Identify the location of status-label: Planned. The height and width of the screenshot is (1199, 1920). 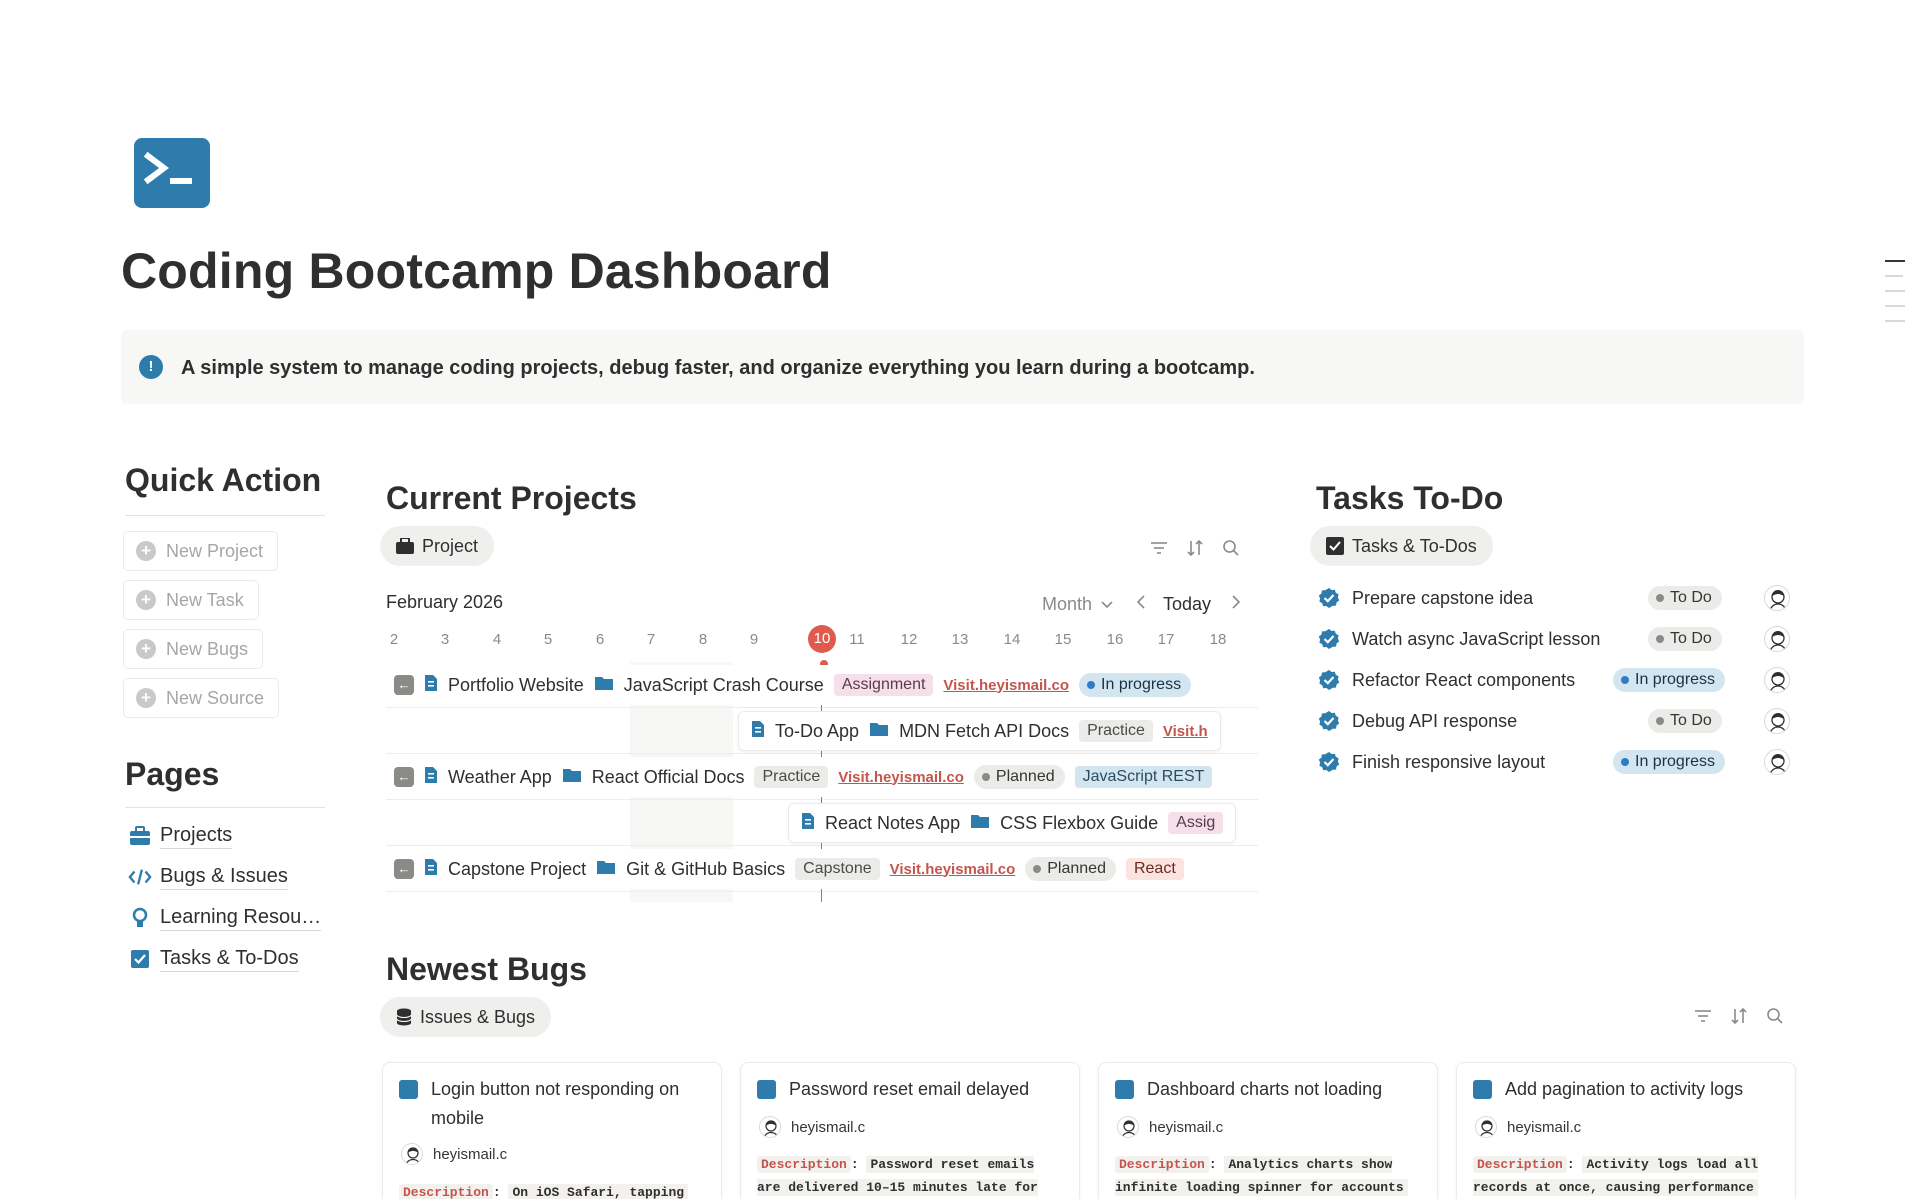
(1025, 776).